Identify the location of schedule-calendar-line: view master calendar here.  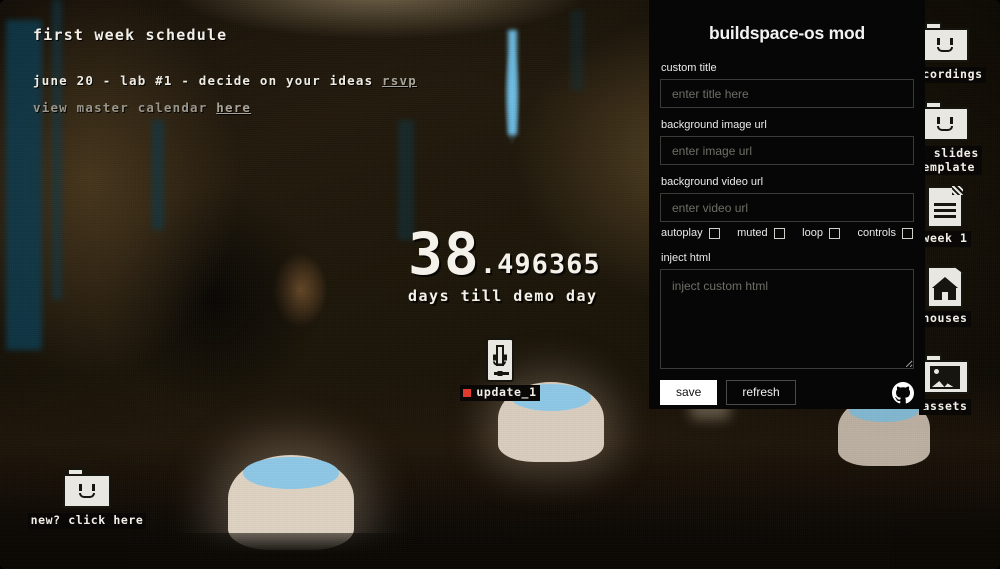
(225, 107).